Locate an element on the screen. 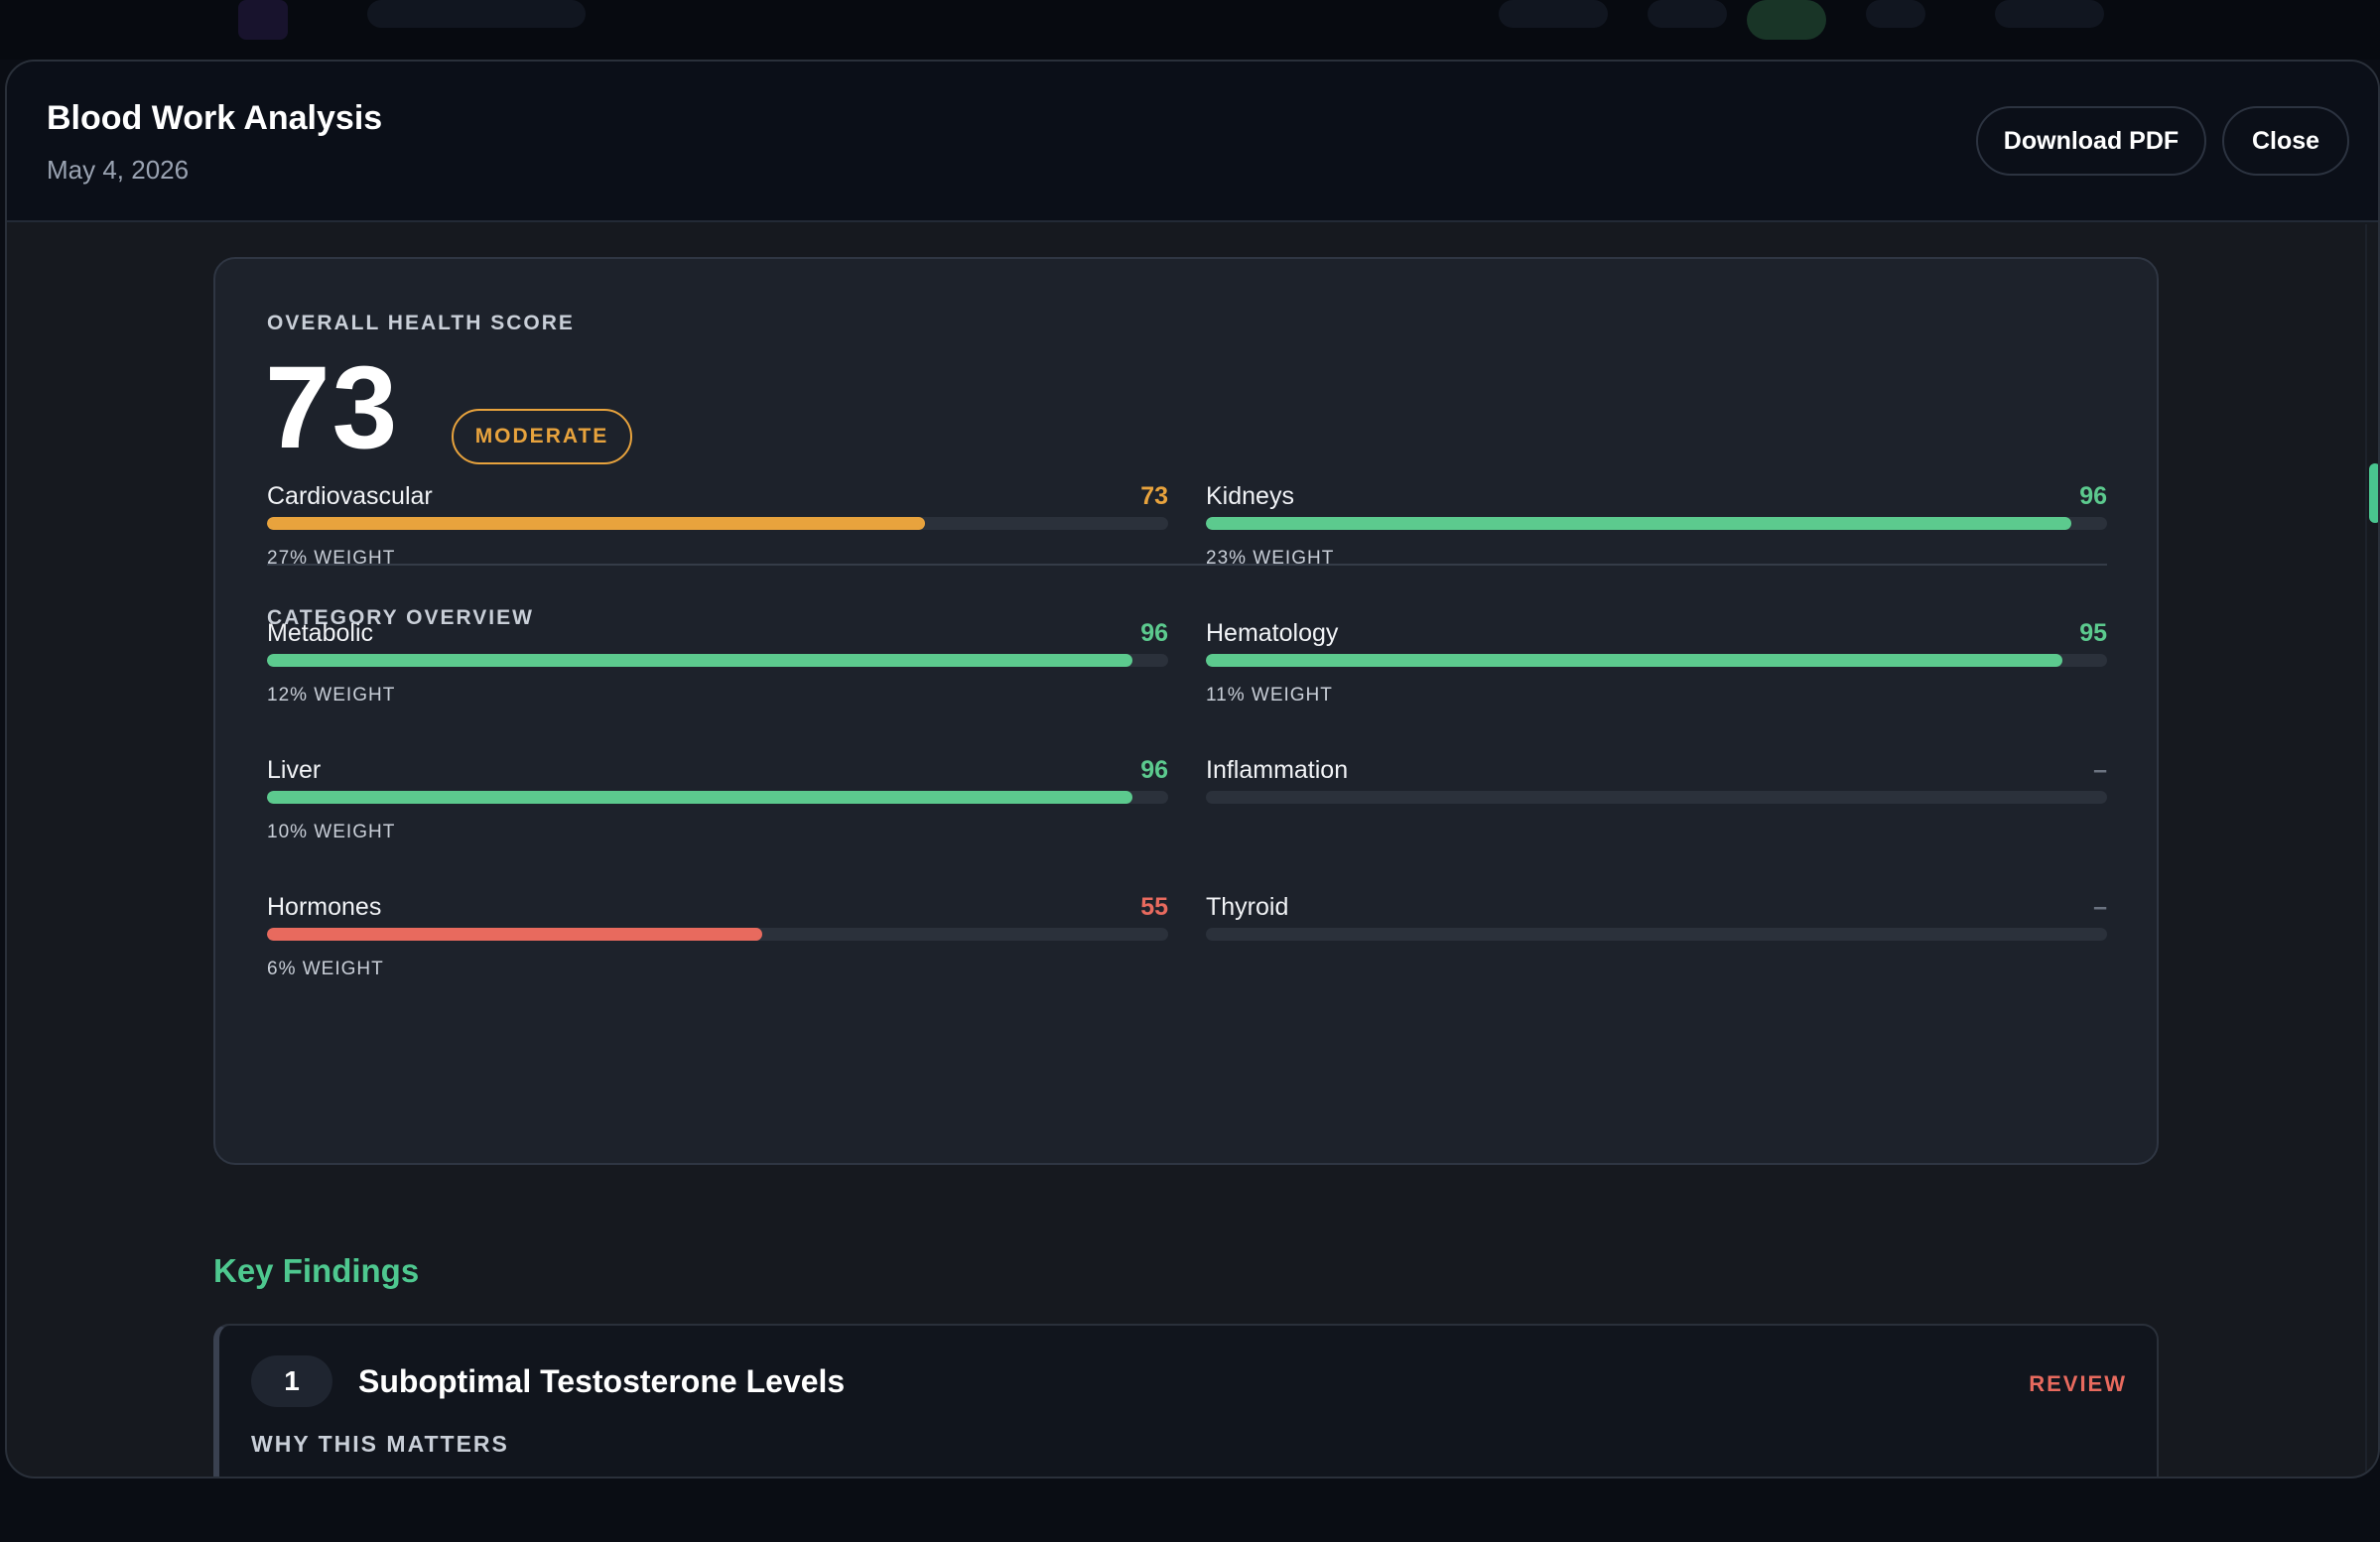 This screenshot has height=1542, width=2380. background-nav-item-active is located at coordinates (1786, 20).